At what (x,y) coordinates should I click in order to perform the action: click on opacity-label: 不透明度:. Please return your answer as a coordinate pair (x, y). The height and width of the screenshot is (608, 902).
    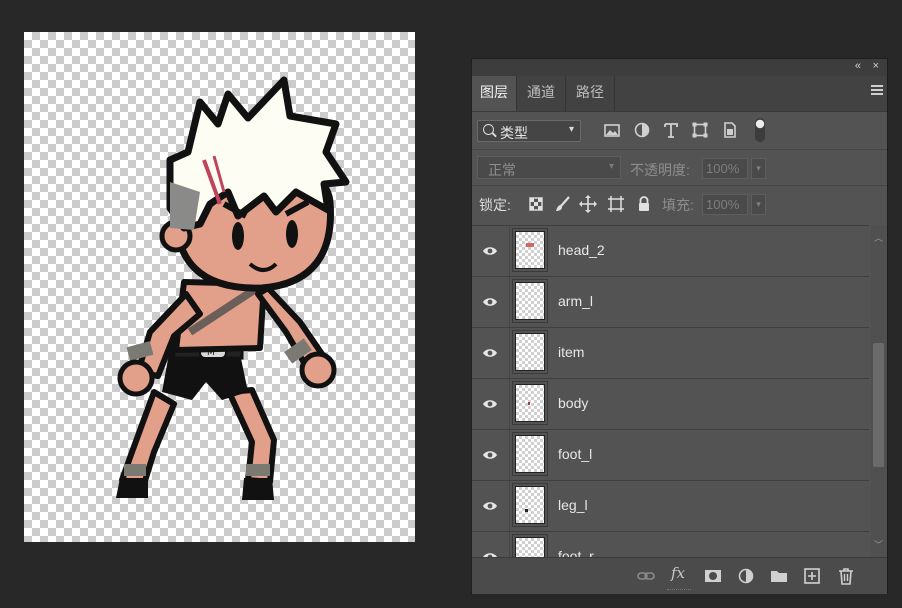
    Looking at the image, I should click on (660, 170).